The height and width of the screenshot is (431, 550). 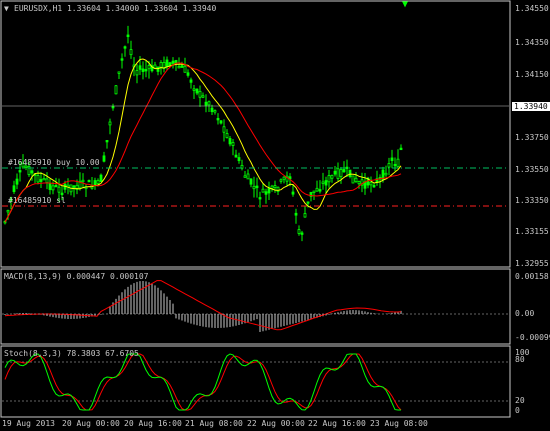 What do you see at coordinates (532, 169) in the screenshot?
I see `price-tick: 1.33550` at bounding box center [532, 169].